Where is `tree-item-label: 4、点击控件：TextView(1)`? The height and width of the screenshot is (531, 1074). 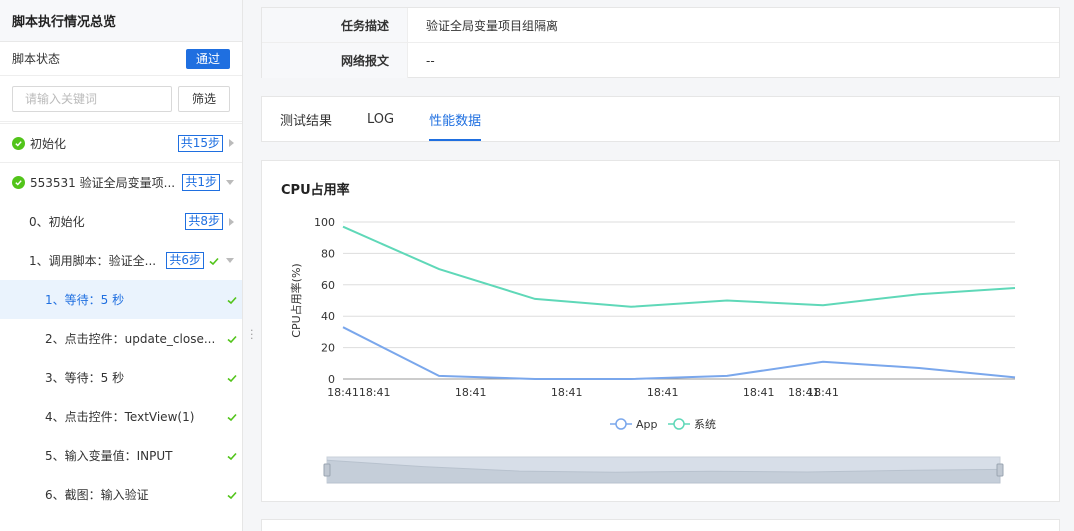 tree-item-label: 4、点击控件：TextView(1) is located at coordinates (120, 417).